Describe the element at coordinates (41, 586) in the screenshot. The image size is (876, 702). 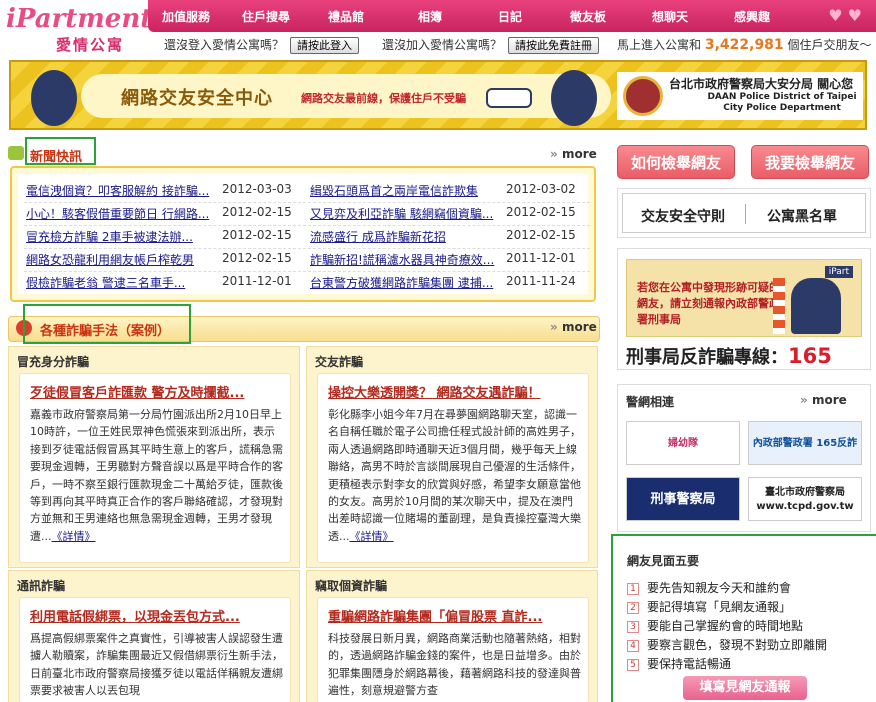
I see `card-category: 通訊詐騙` at that location.